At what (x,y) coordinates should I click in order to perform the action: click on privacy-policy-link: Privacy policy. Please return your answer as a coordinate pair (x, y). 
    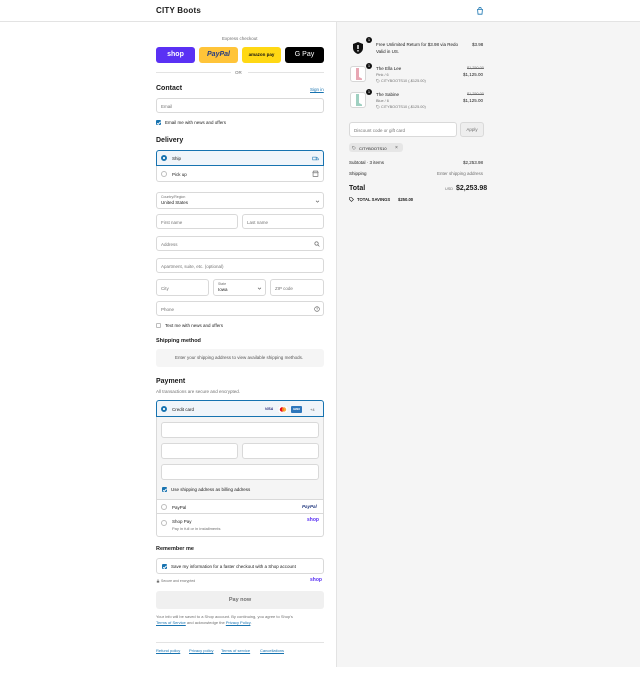
    Looking at the image, I should click on (201, 650).